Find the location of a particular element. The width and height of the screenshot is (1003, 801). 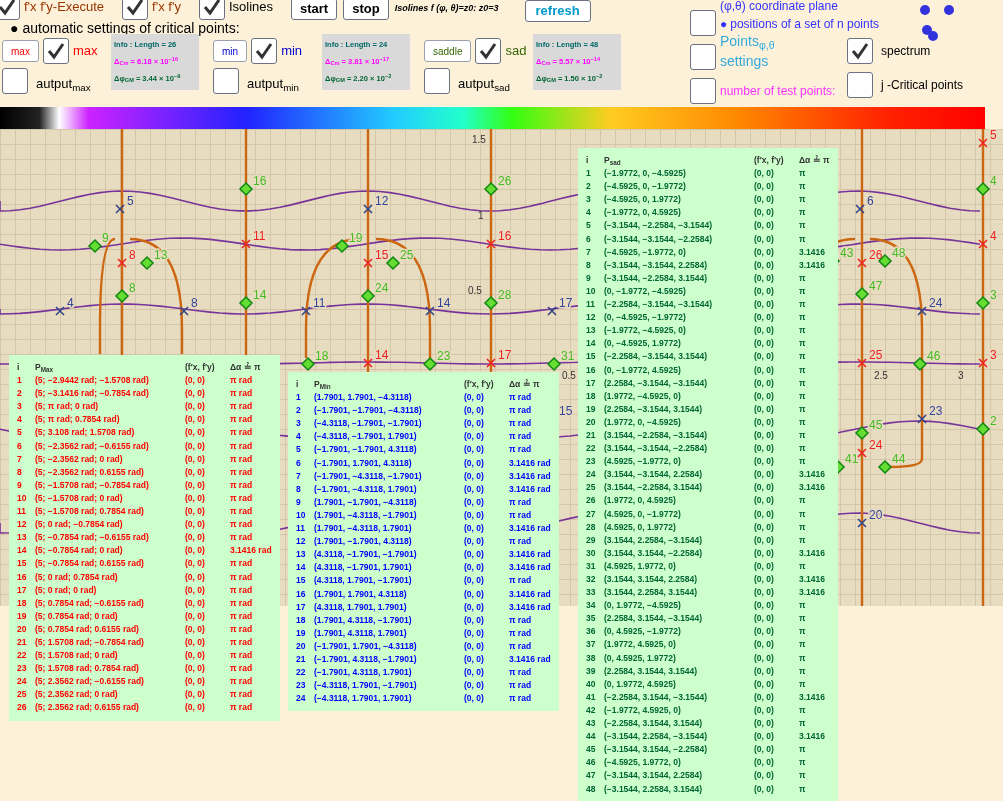

table-cell-text: 38 is located at coordinates (591, 658).